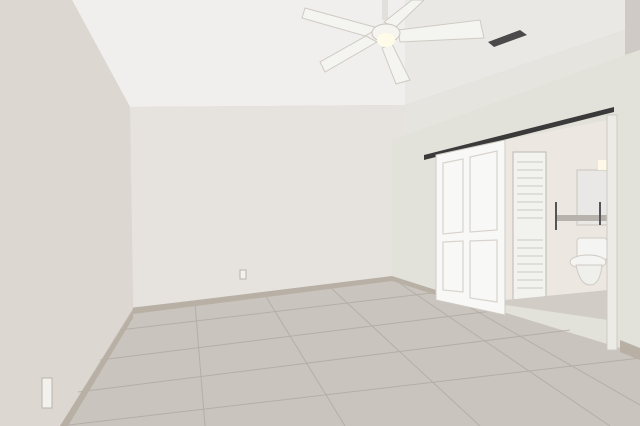 This screenshot has width=640, height=426. Describe the element at coordinates (243, 274) in the screenshot. I see `power-outlet-back-icon` at that location.